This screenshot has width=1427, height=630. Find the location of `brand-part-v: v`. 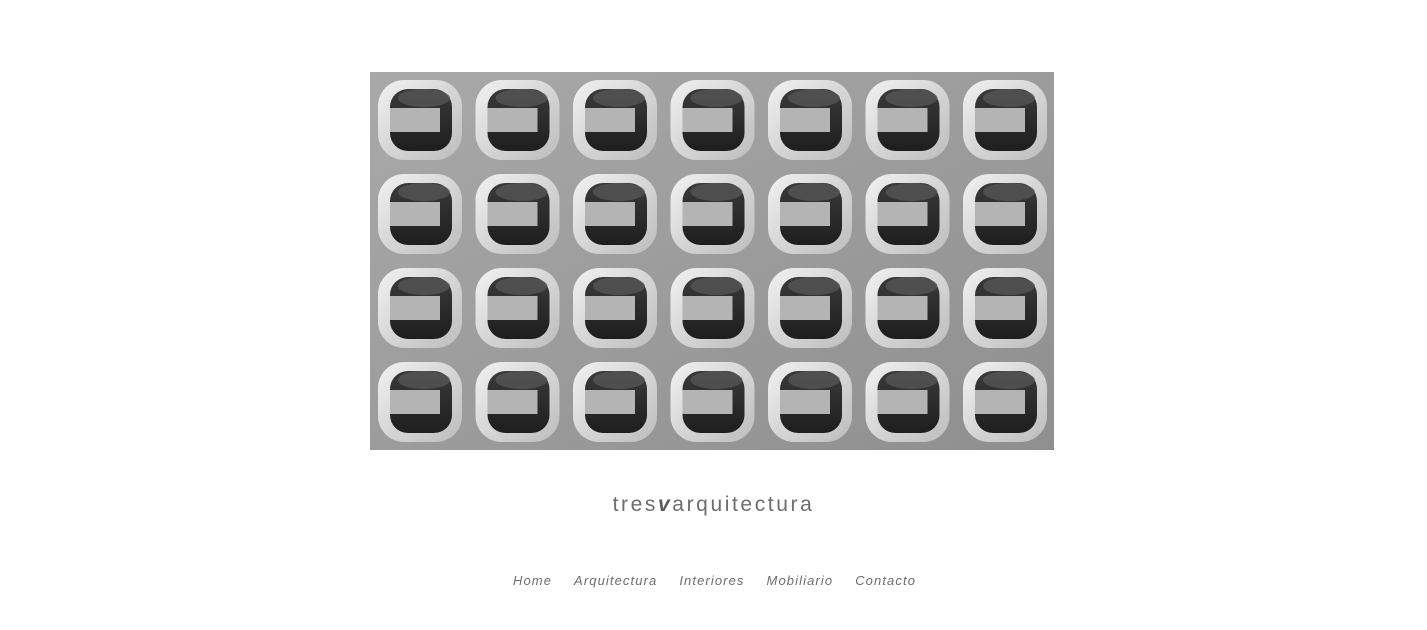

brand-part-v: v is located at coordinates (665, 504).